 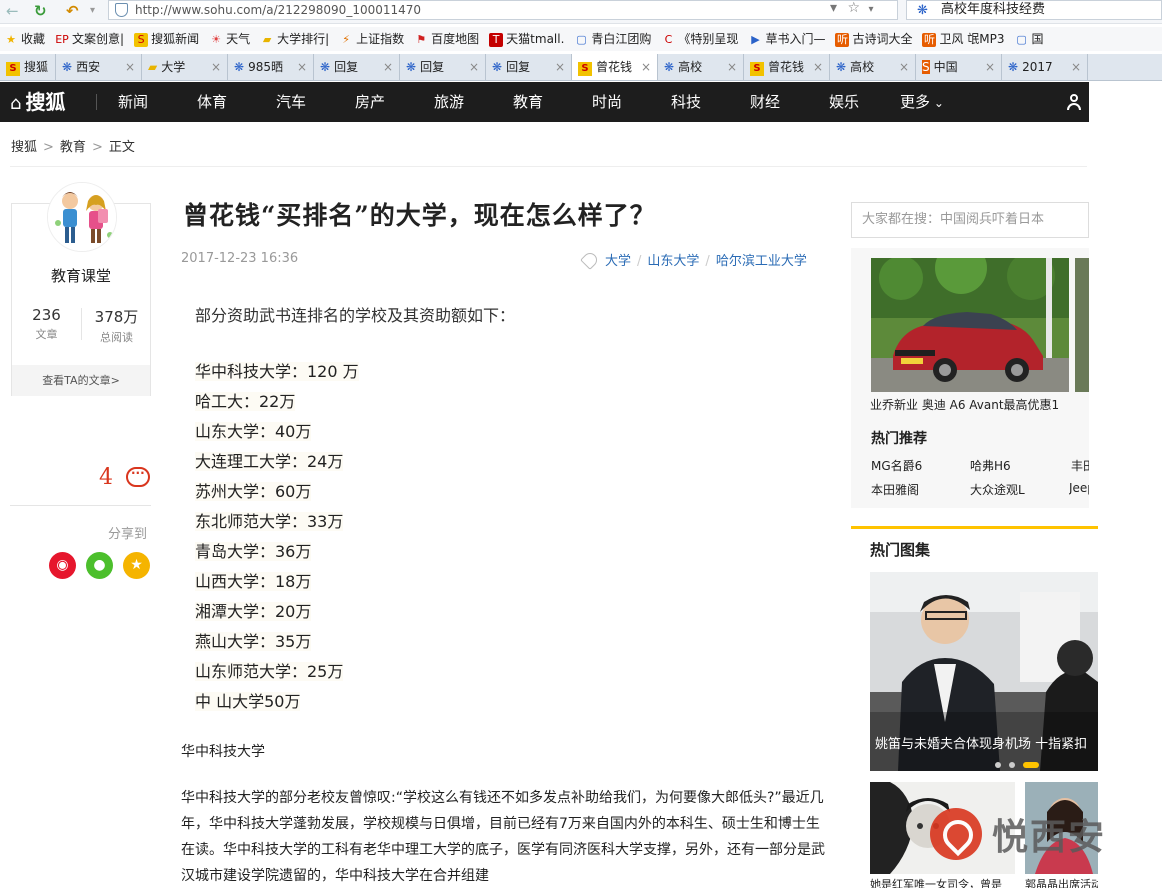 What do you see at coordinates (686, 102) in the screenshot?
I see `nav-item: 科技` at bounding box center [686, 102].